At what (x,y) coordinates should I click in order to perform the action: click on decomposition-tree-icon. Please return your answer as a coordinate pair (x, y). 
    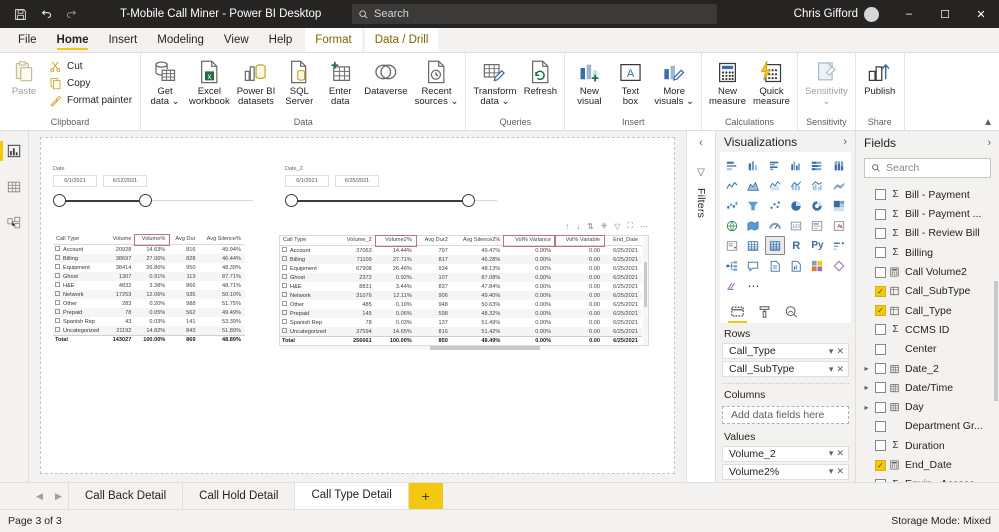
    Looking at the image, I should click on (732, 265).